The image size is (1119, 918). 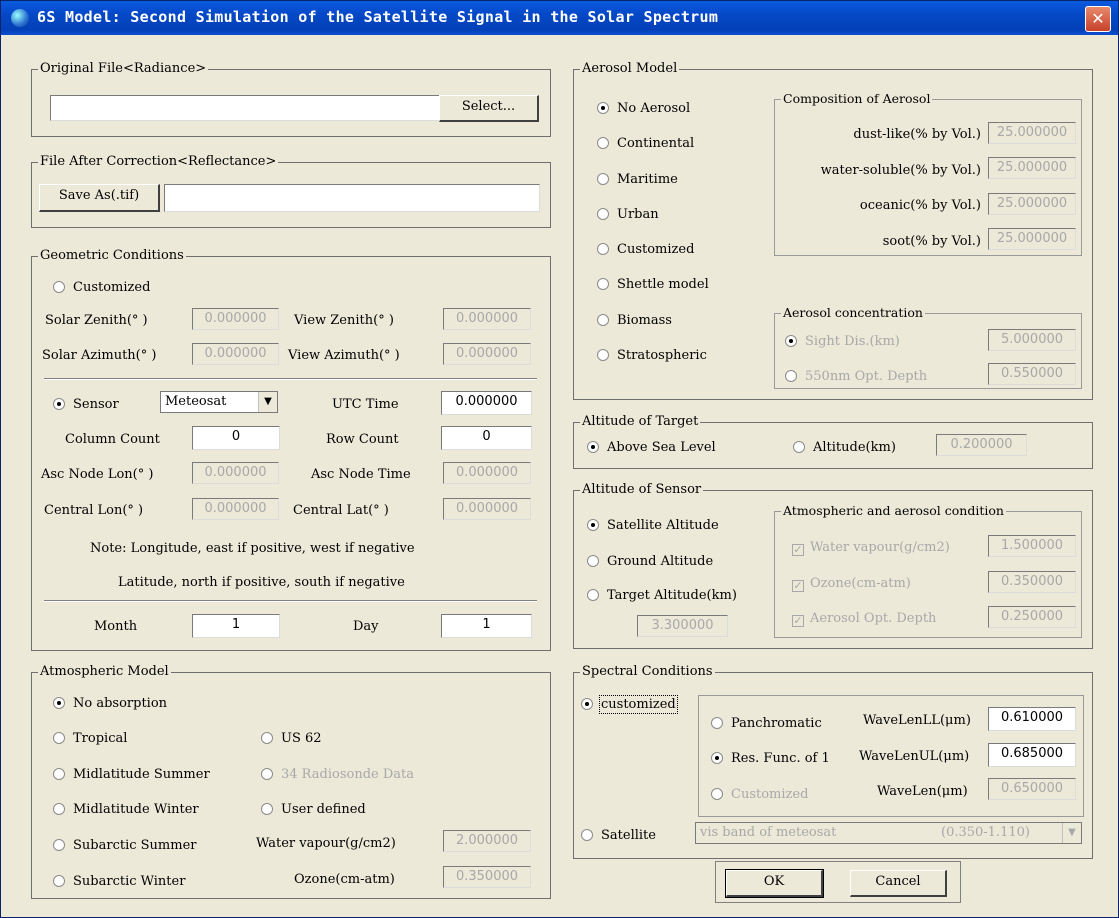 I want to click on central-lat-field: 0.000000, so click(x=487, y=509).